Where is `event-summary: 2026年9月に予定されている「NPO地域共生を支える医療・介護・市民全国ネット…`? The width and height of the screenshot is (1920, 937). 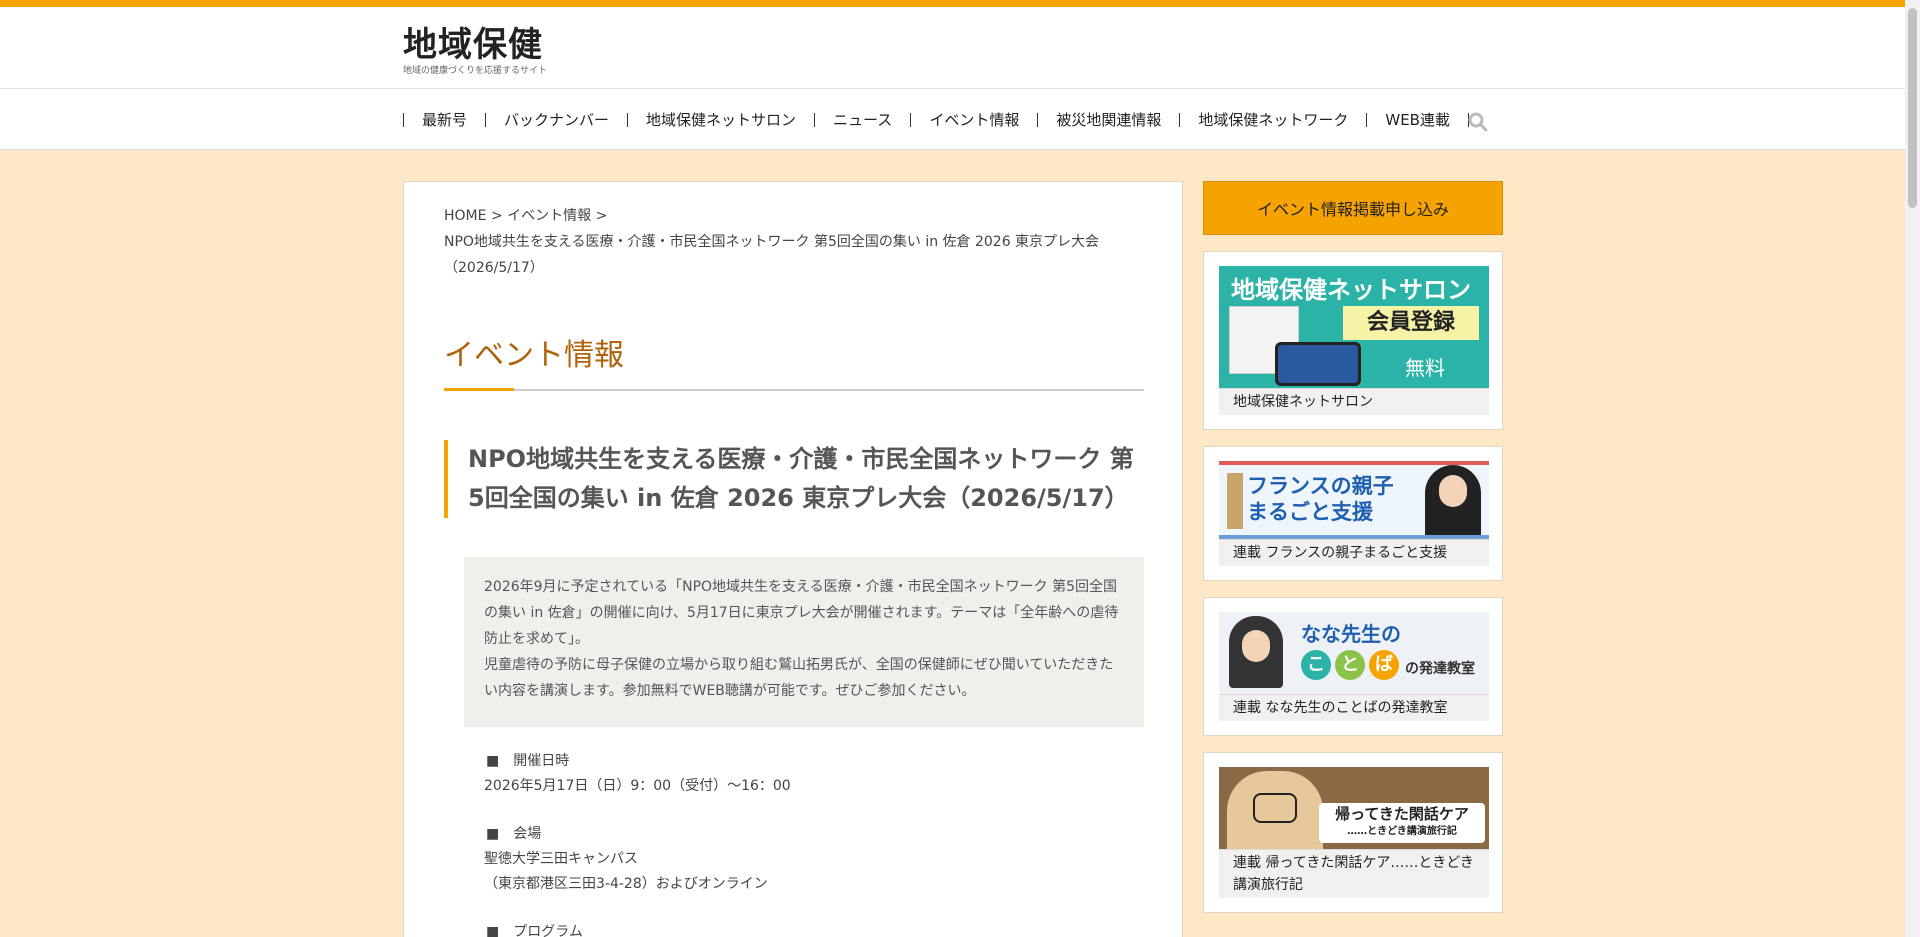 event-summary: 2026年9月に予定されている「NPO地域共生を支える医療・介護・市民全国ネット… is located at coordinates (804, 642).